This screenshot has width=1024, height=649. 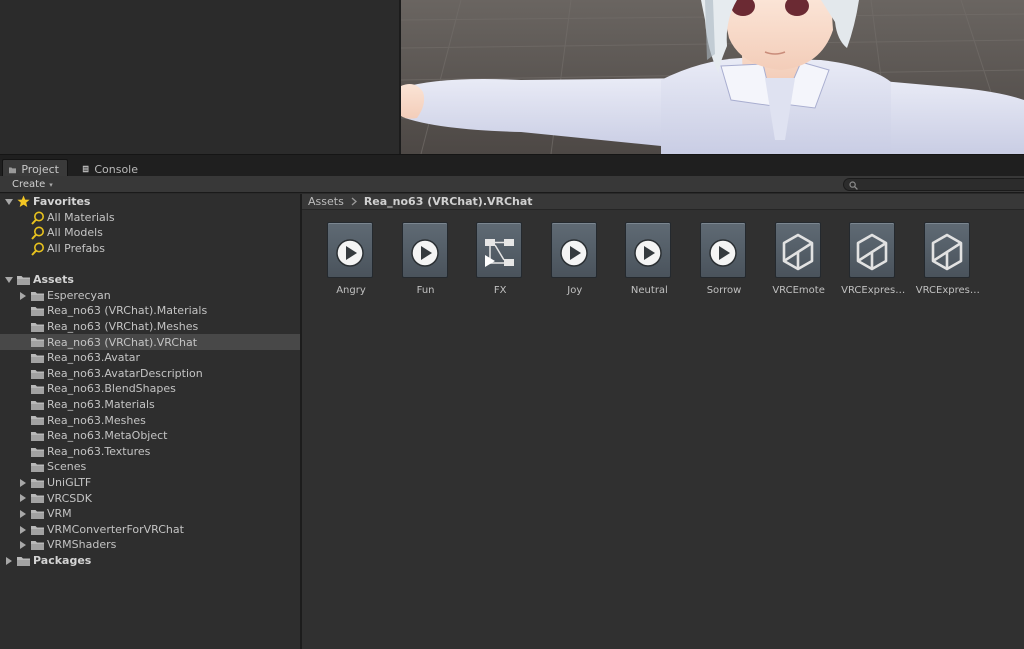 I want to click on avatar-viewport-render, so click(x=712, y=77).